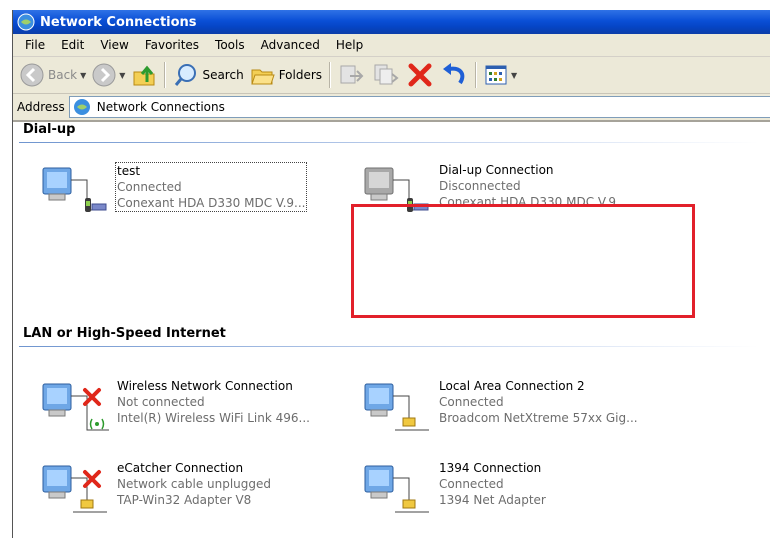 Image resolution: width=770 pixels, height=538 pixels. I want to click on menu-advanced: Advanced, so click(290, 45).